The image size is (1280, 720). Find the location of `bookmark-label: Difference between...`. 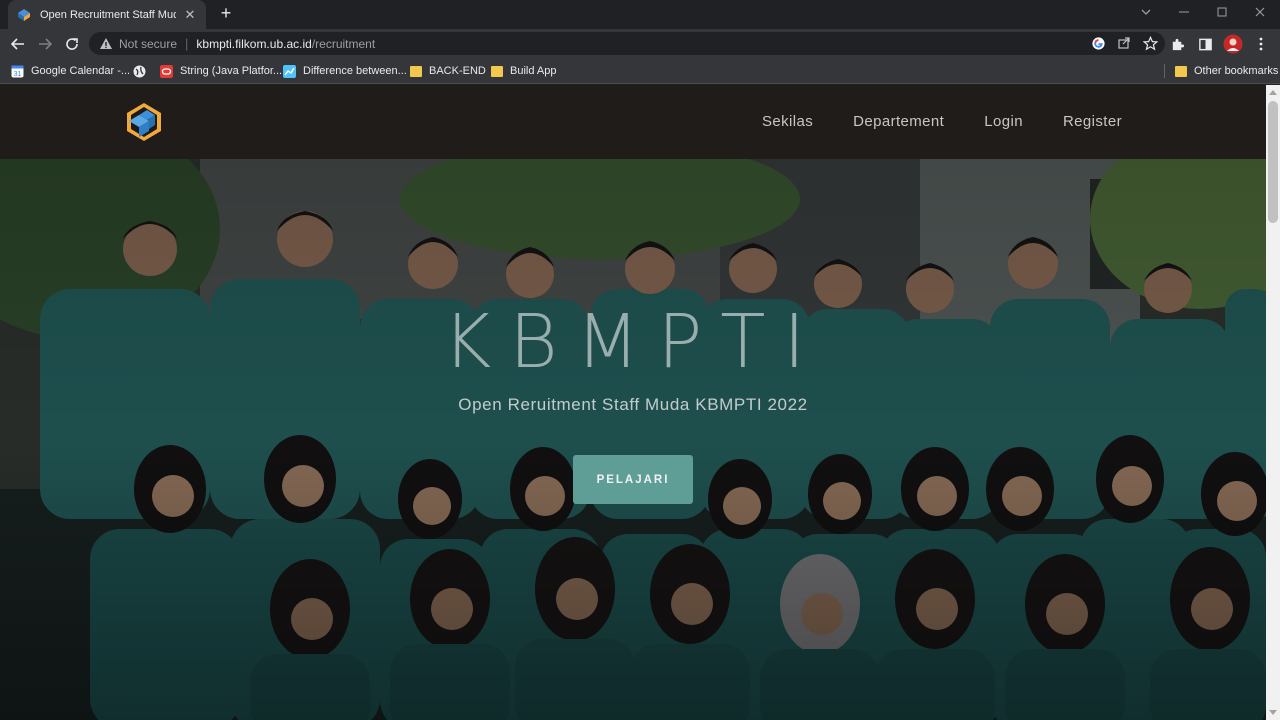

bookmark-label: Difference between... is located at coordinates (355, 71).